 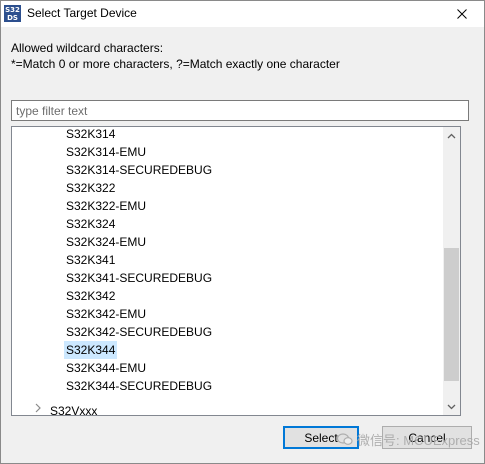 I want to click on close-button, so click(x=462, y=14).